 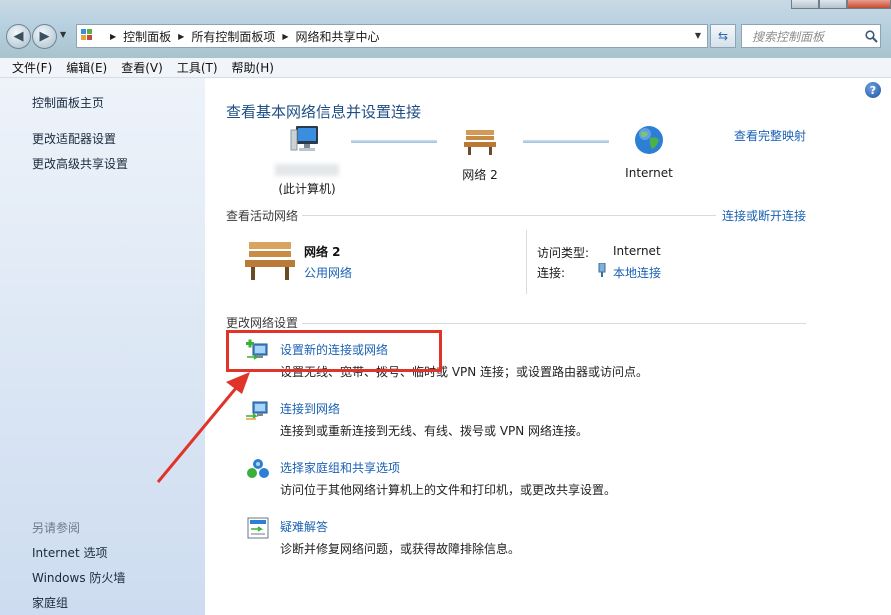 What do you see at coordinates (871, 36) in the screenshot?
I see `search-icon` at bounding box center [871, 36].